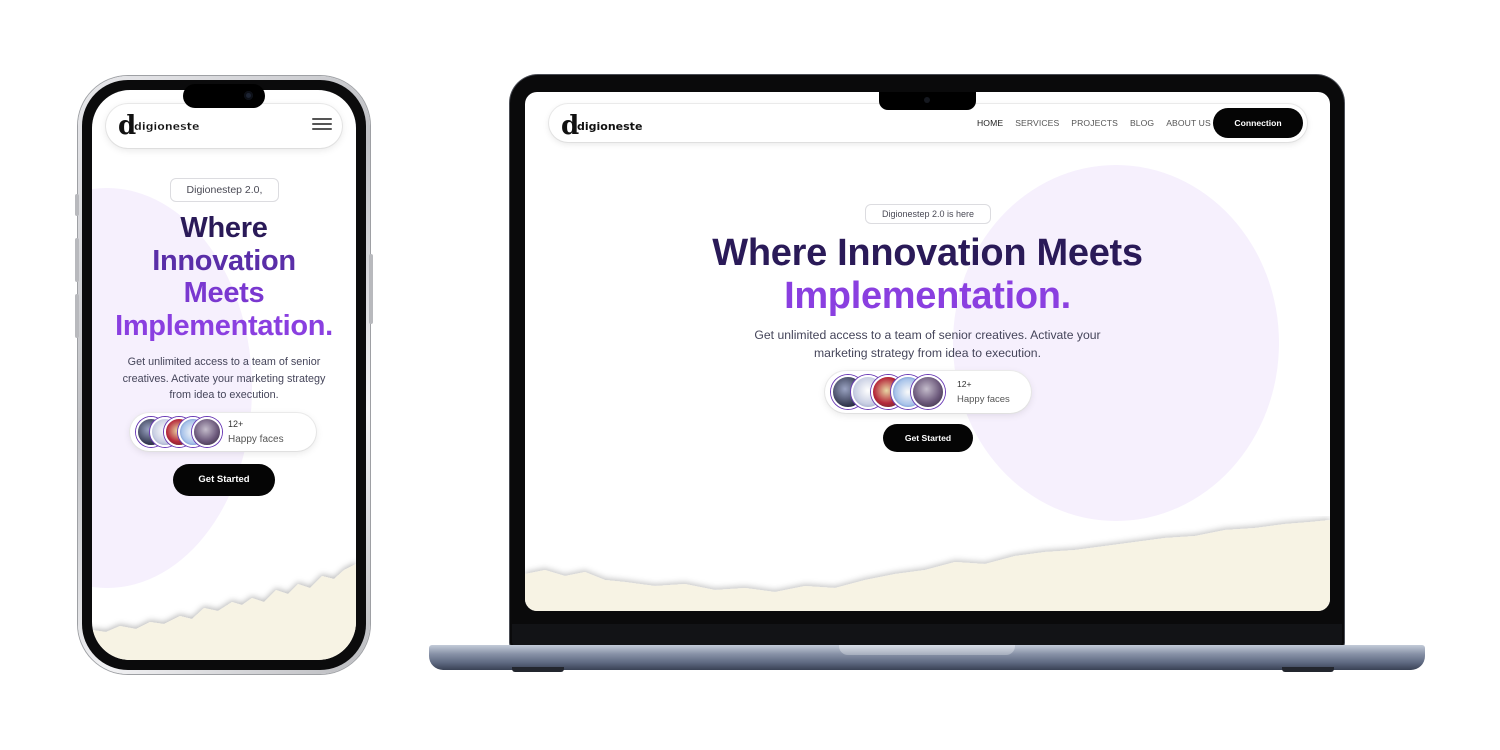 This screenshot has width=1500, height=750. Describe the element at coordinates (77, 260) in the screenshot. I see `phone-volume-up-button` at that location.